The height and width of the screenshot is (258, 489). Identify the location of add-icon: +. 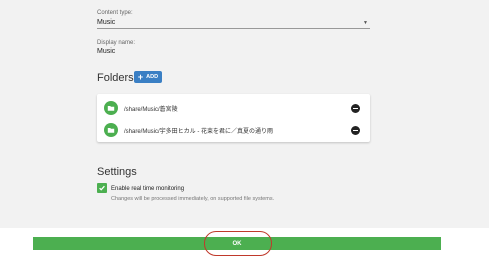
(140, 76).